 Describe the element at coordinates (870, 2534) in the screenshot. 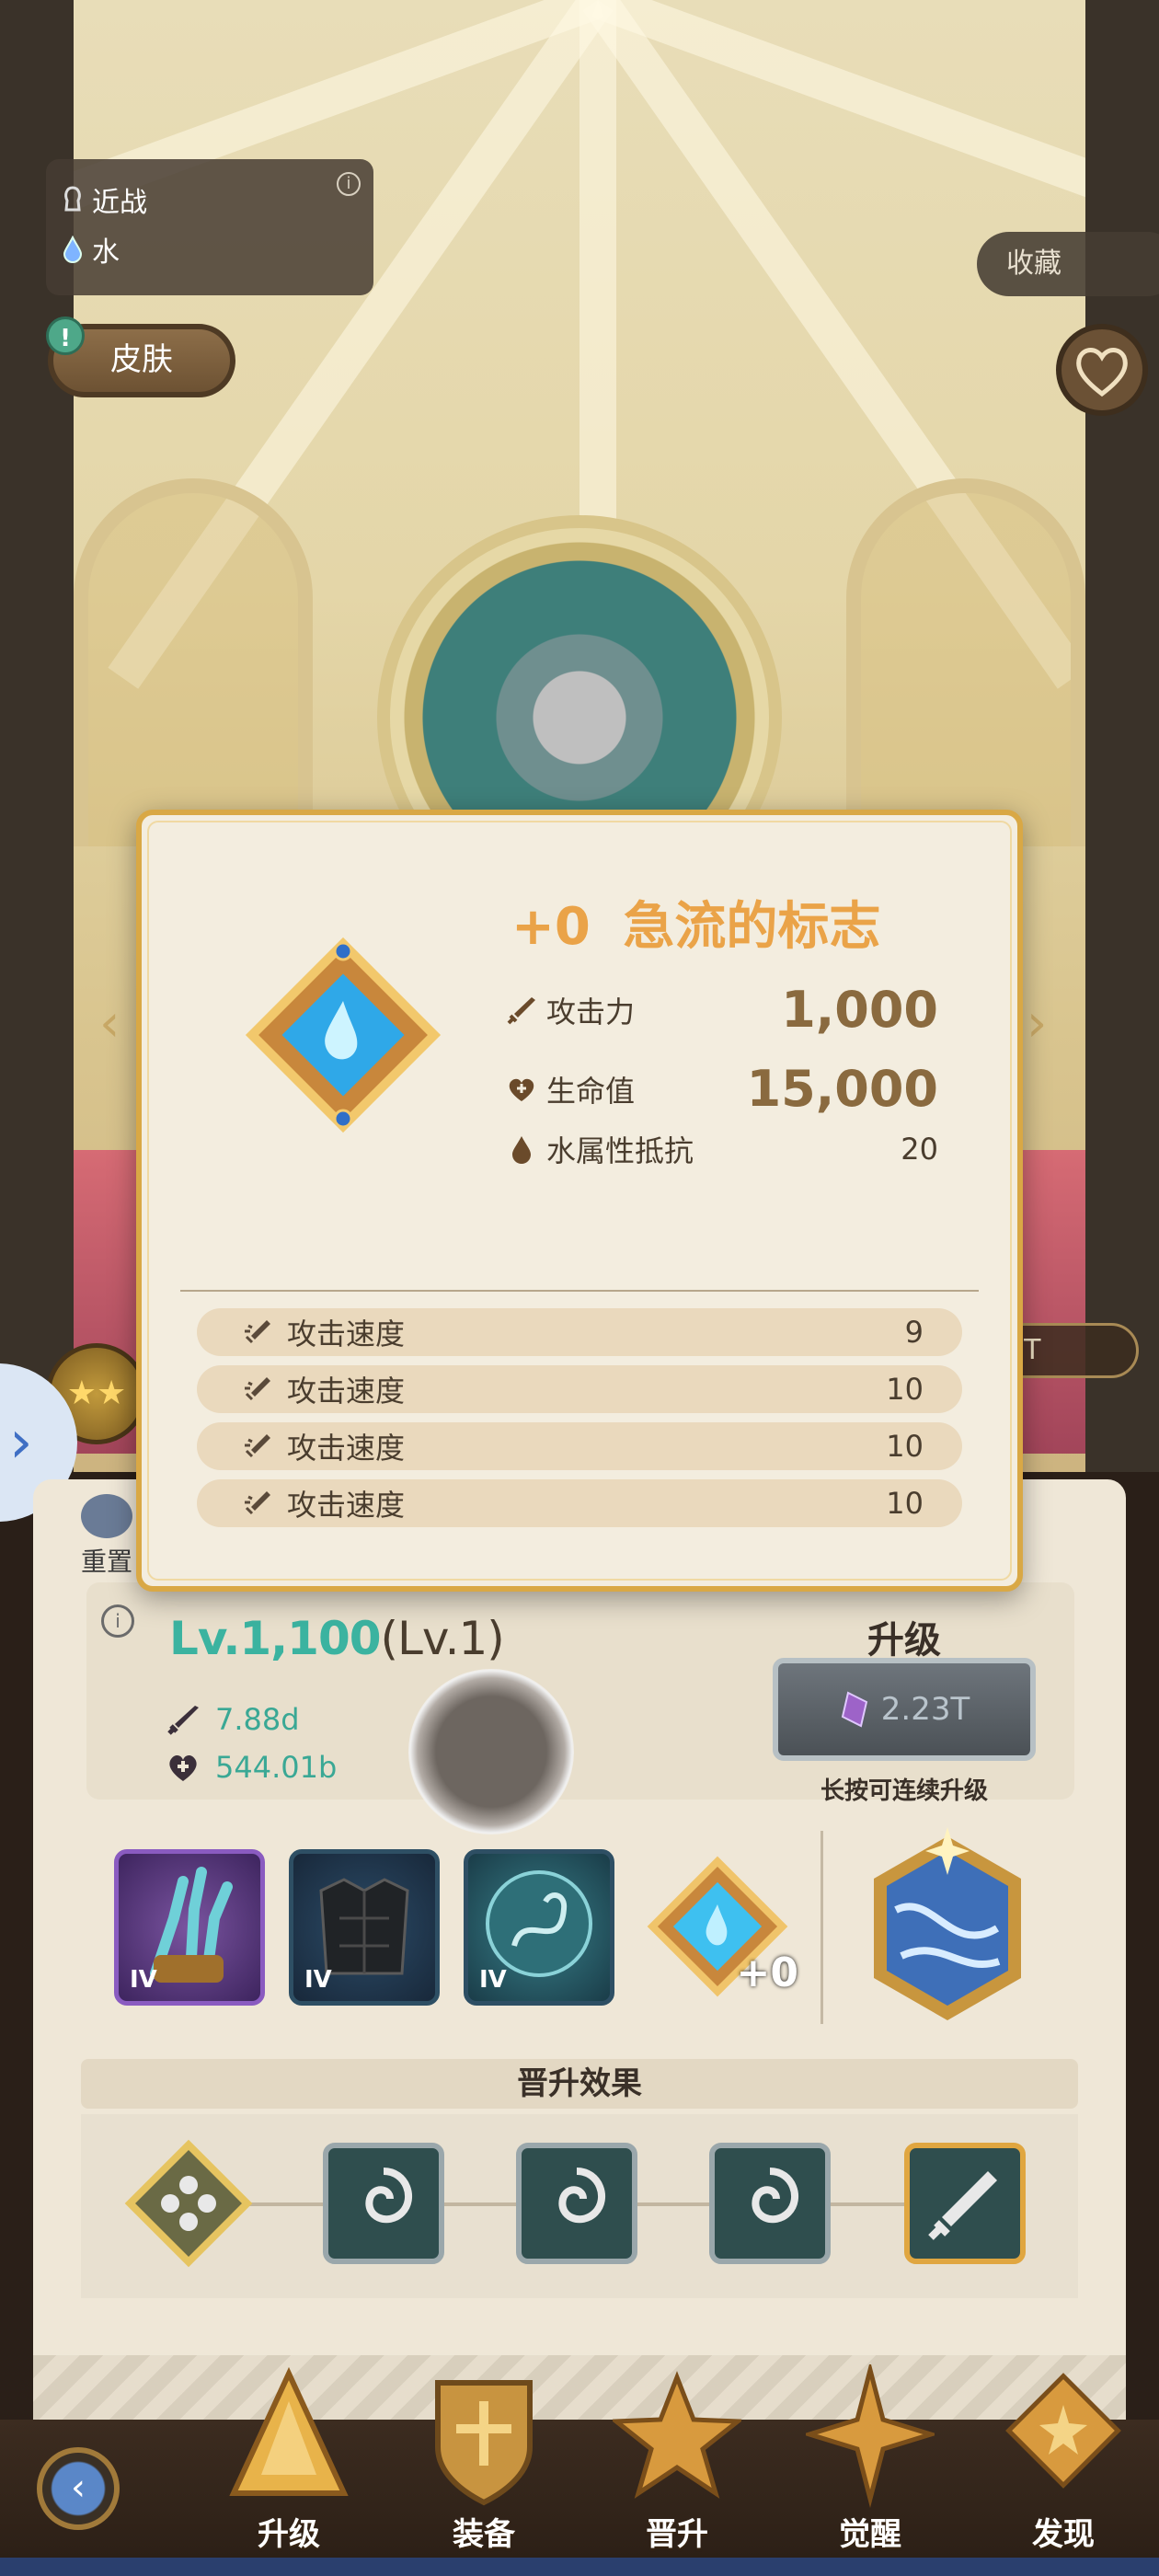

I see `nav-label: 觉醒` at that location.